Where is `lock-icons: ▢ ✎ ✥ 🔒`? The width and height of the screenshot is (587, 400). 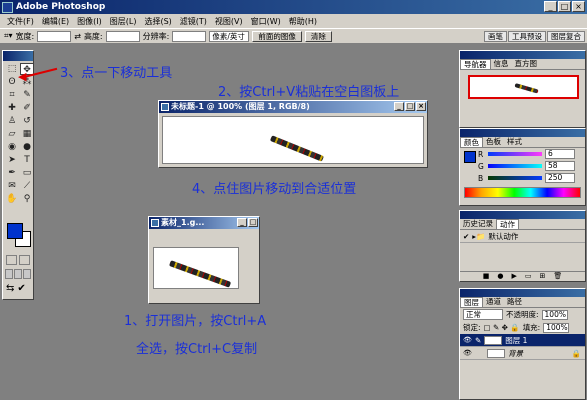 lock-icons: ▢ ✎ ✥ 🔒 is located at coordinates (502, 327).